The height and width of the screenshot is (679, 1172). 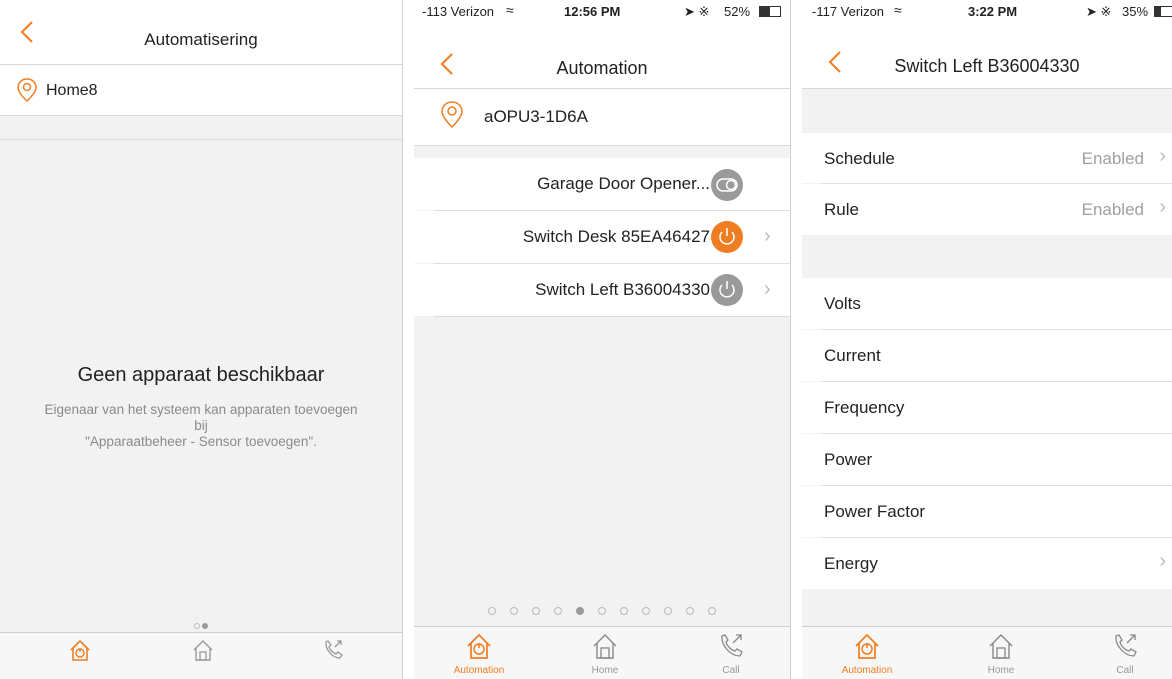 I want to click on page-title: Switch Left B36004330, so click(x=987, y=66).